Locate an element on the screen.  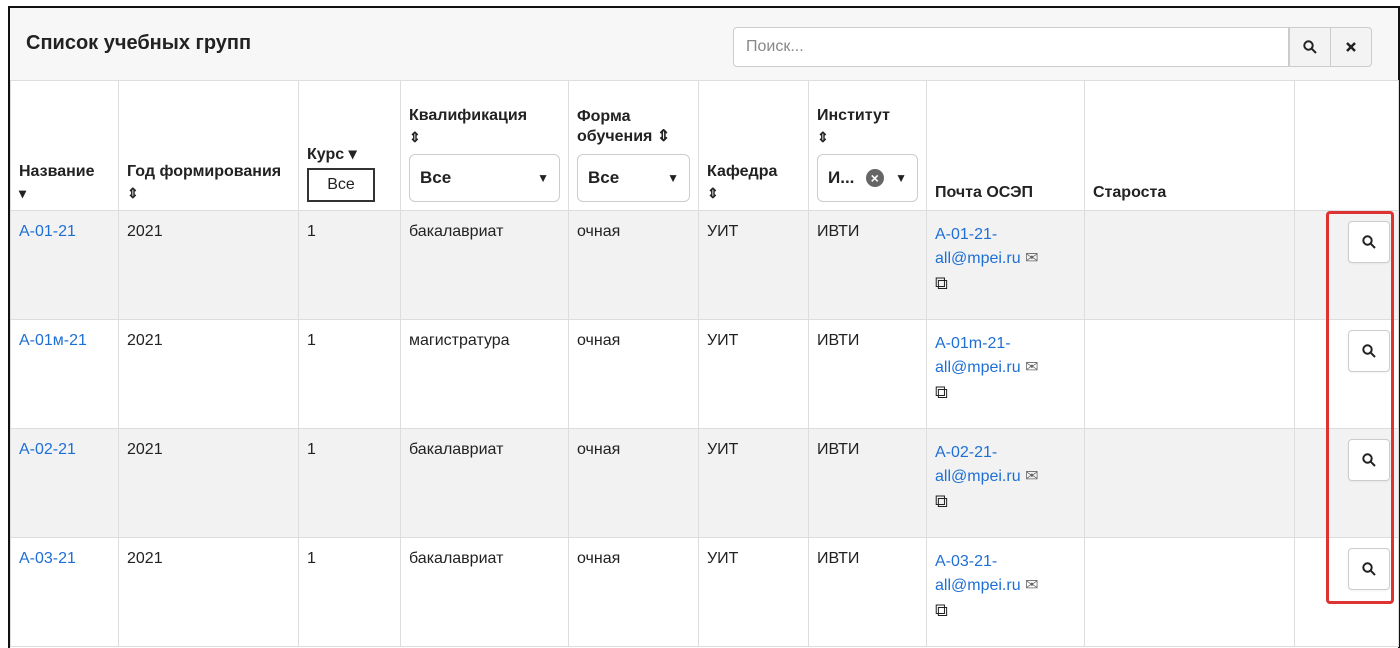
email-link: А-01m-21- all@mpei.ru ✉ is located at coordinates (1005, 356).